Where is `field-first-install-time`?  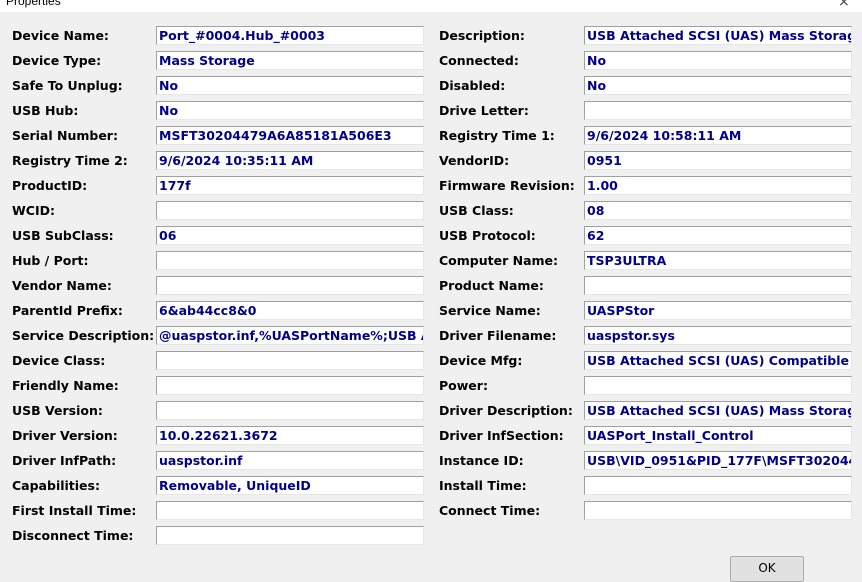 field-first-install-time is located at coordinates (290, 510).